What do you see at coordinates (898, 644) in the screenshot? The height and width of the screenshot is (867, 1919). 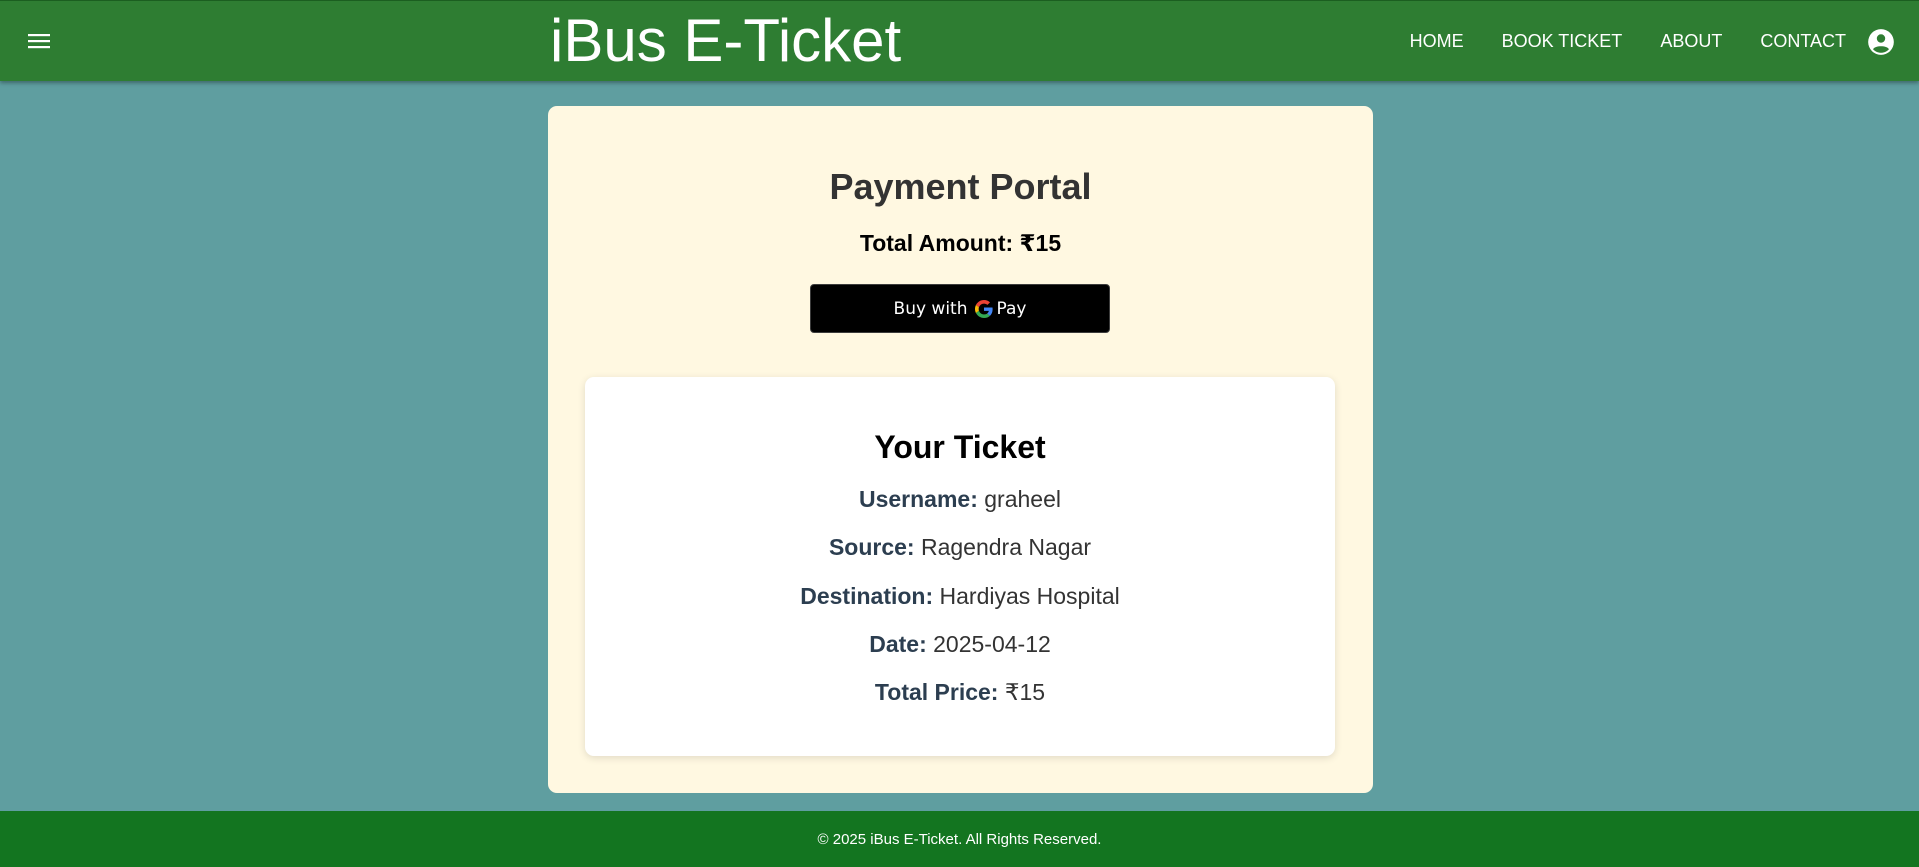 I see `ticket-date-label: Date:` at bounding box center [898, 644].